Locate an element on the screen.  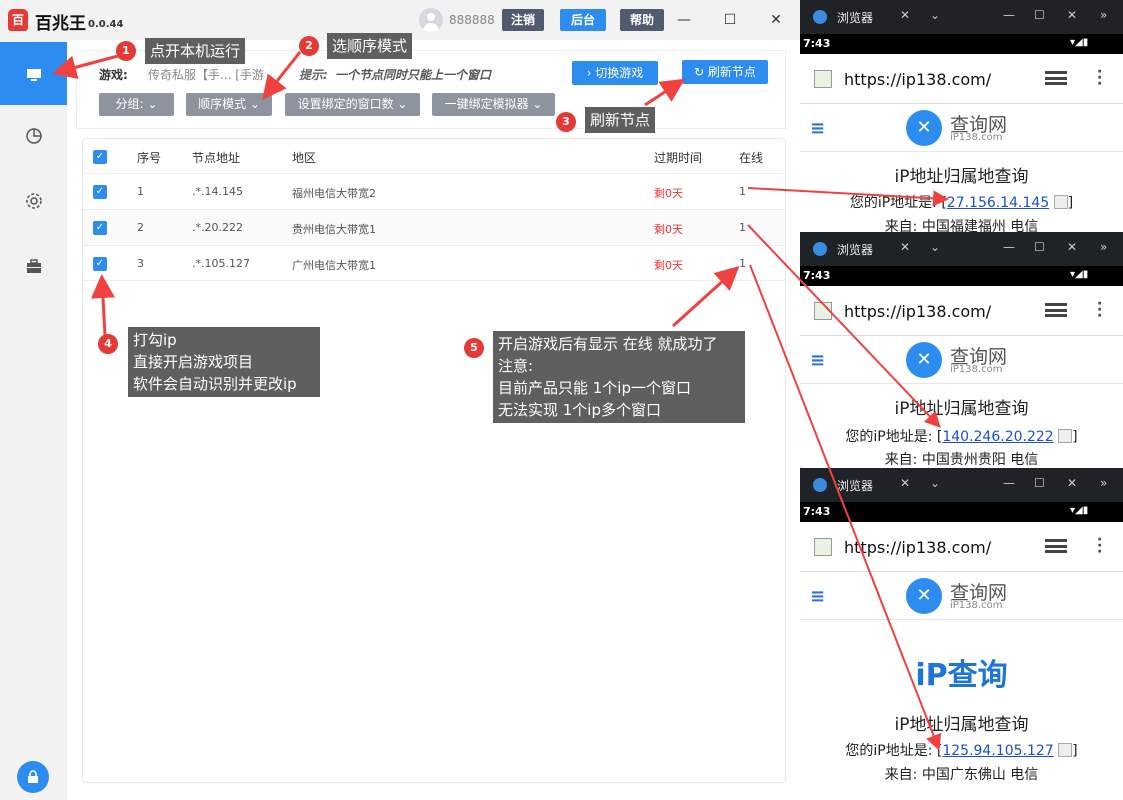
order-mode-dropdown: 顺序模式 ⌄ is located at coordinates (229, 104).